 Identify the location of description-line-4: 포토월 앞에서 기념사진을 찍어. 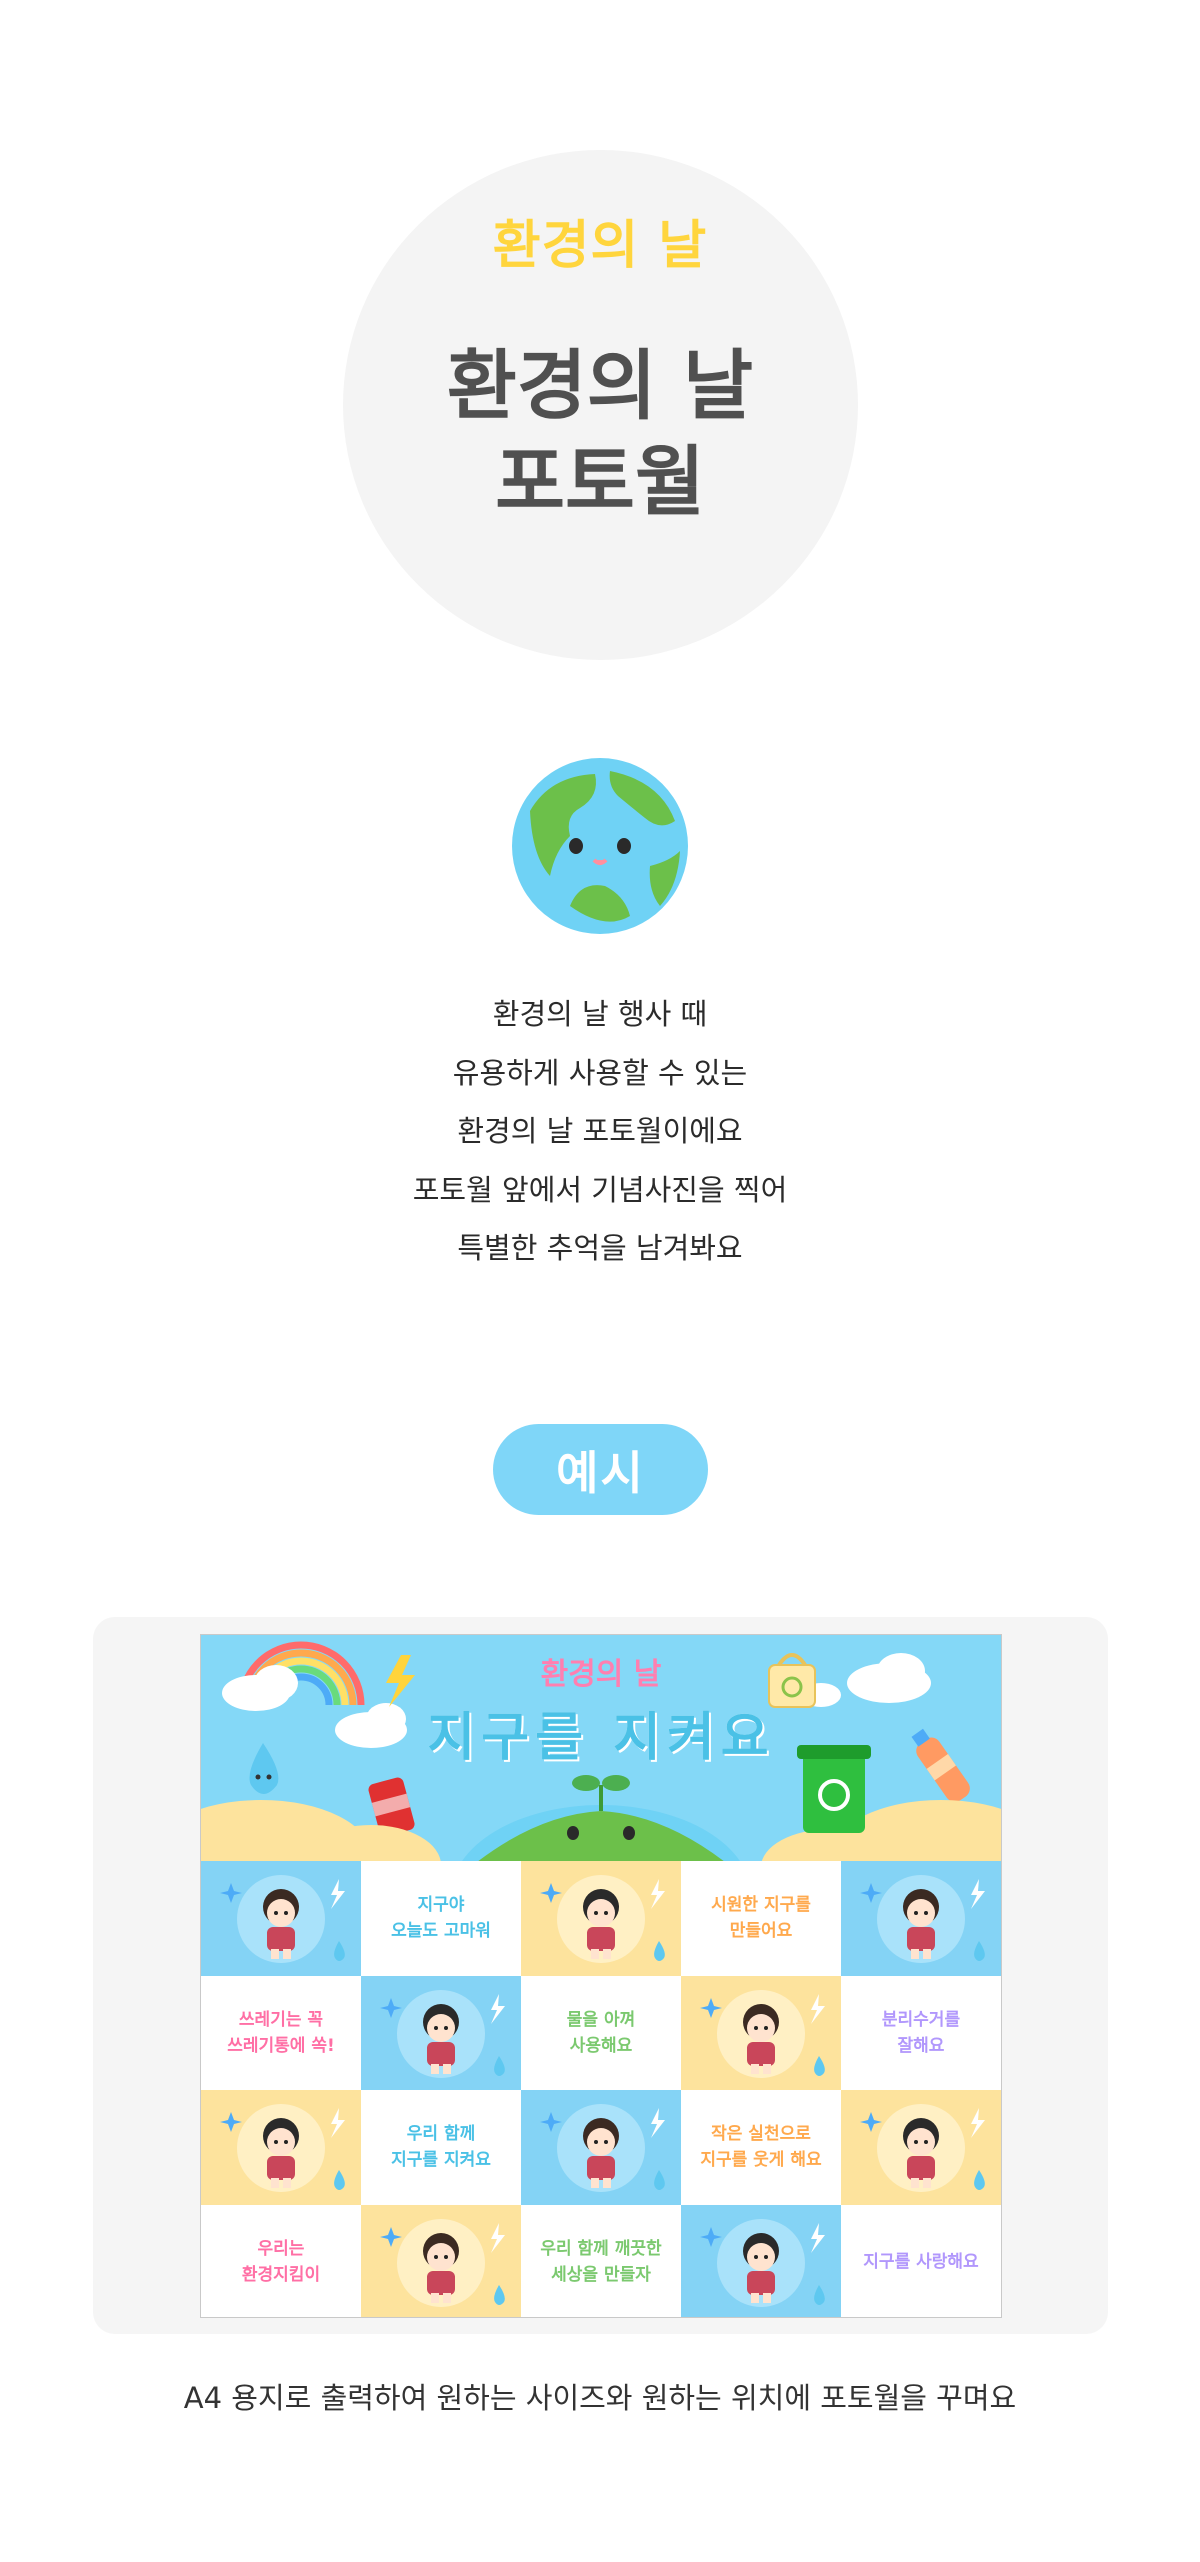
(600, 1189).